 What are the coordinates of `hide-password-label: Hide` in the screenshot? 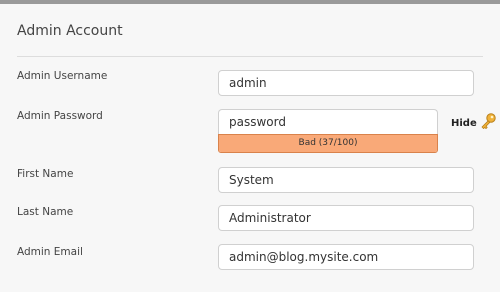 It's located at (464, 123).